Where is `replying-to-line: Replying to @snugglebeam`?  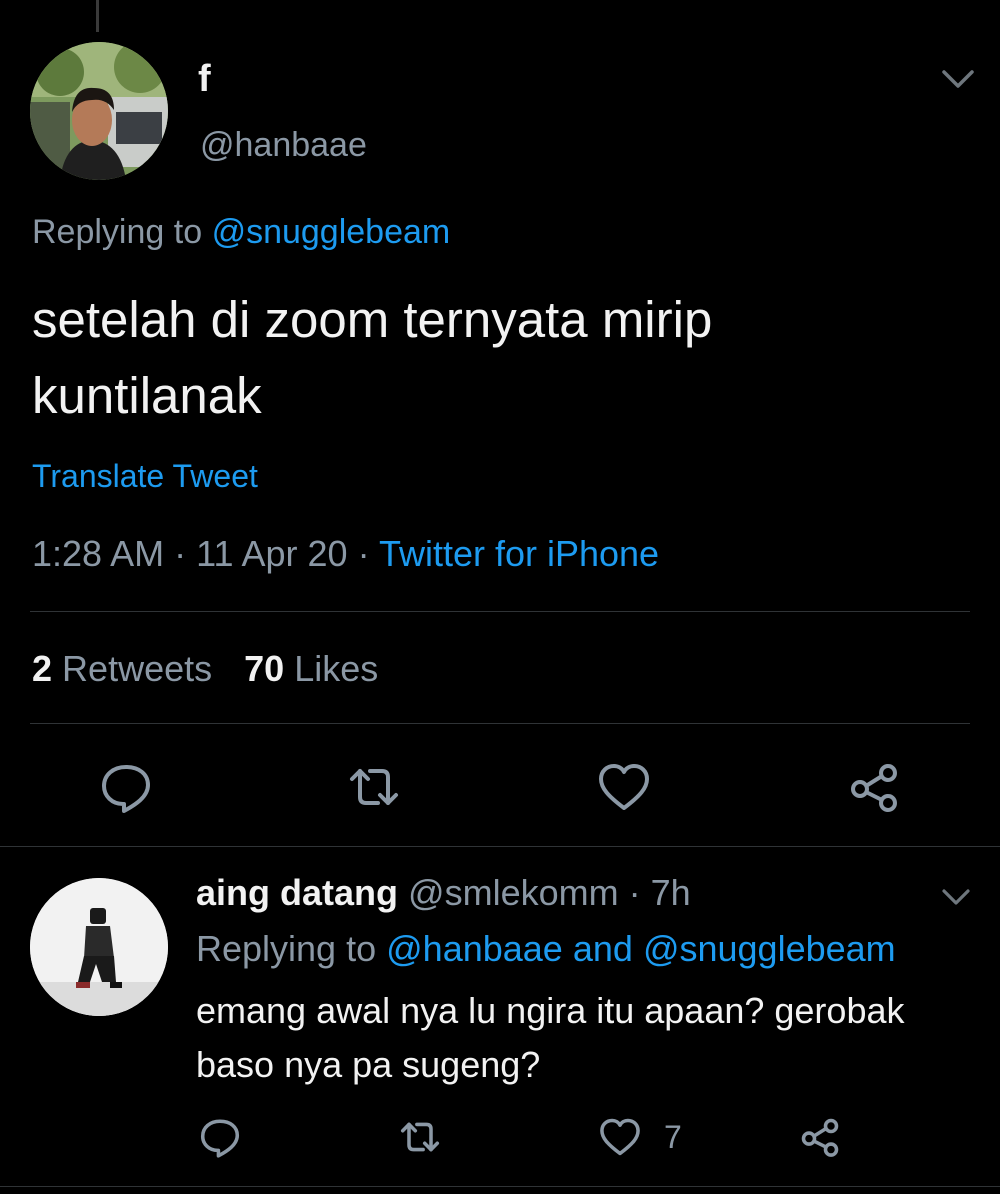
replying-to-line: Replying to @snugglebeam is located at coordinates (241, 232).